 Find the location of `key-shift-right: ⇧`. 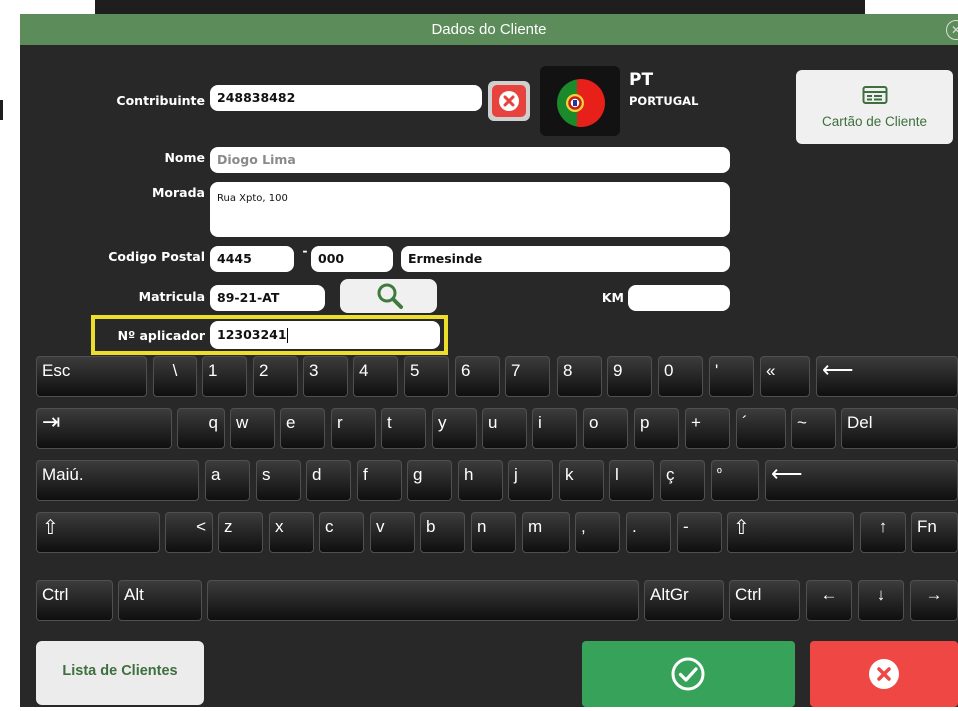

key-shift-right: ⇧ is located at coordinates (790, 532).